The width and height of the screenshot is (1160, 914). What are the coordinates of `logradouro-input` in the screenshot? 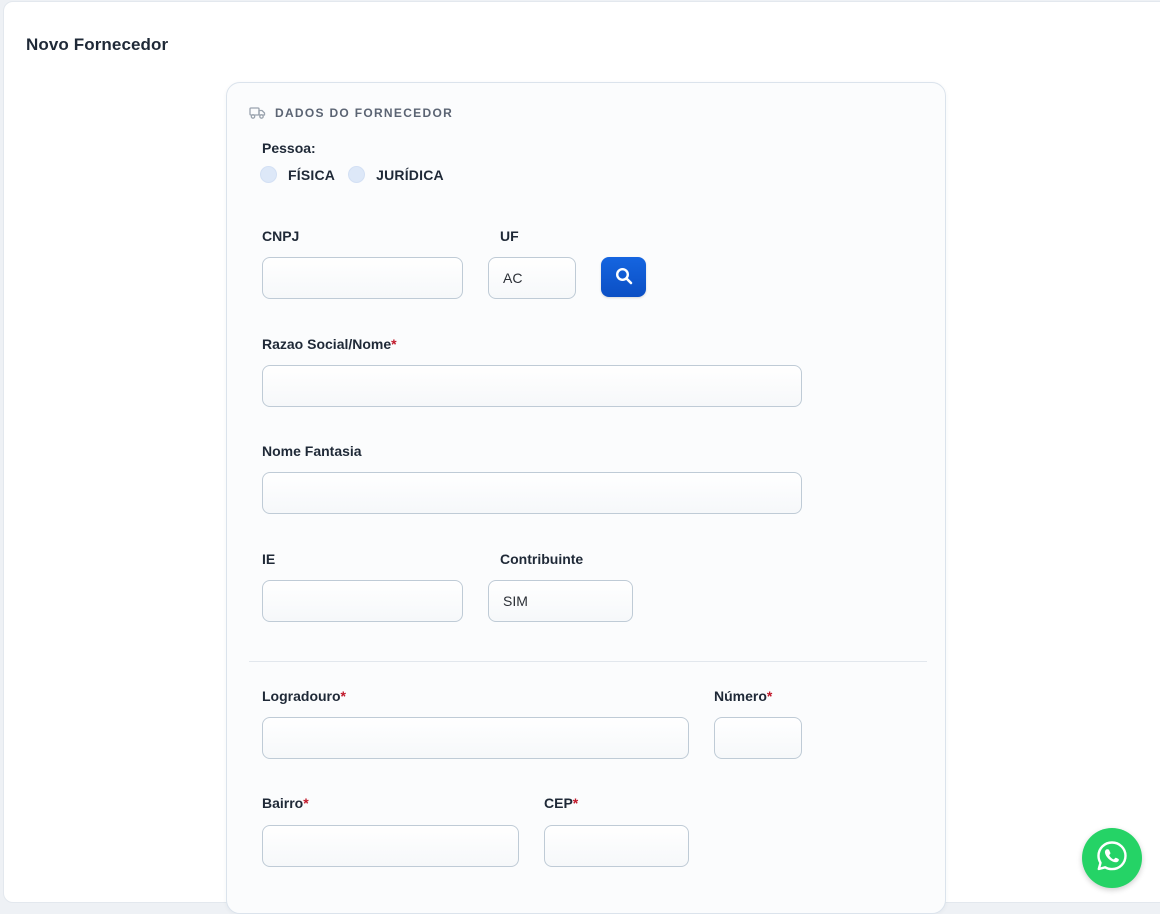 It's located at (475, 738).